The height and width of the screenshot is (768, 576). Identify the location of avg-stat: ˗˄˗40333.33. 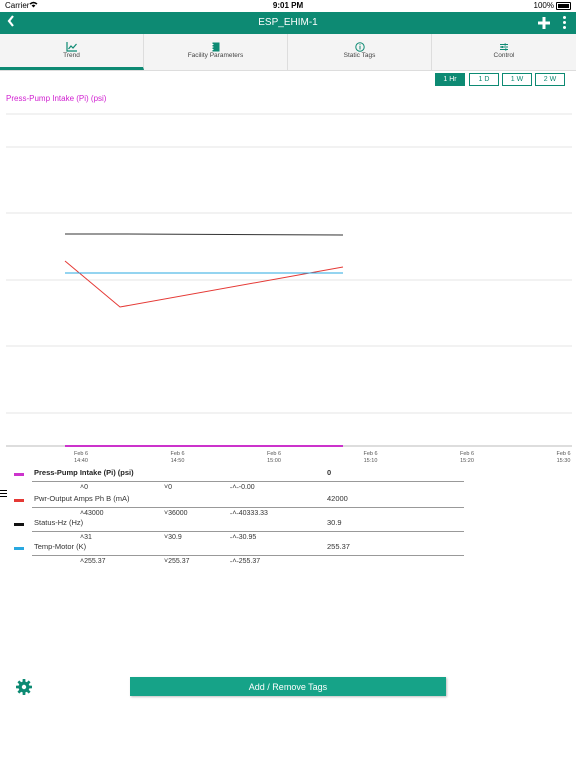
(249, 513).